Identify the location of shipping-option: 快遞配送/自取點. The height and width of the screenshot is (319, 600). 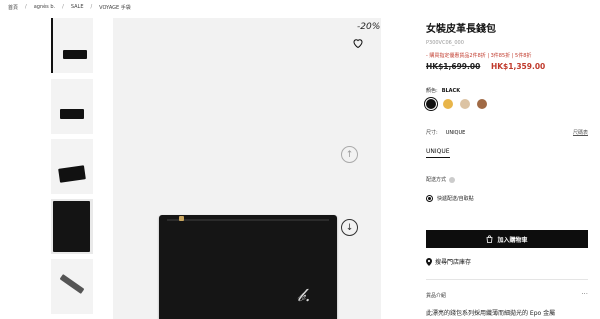
(450, 198).